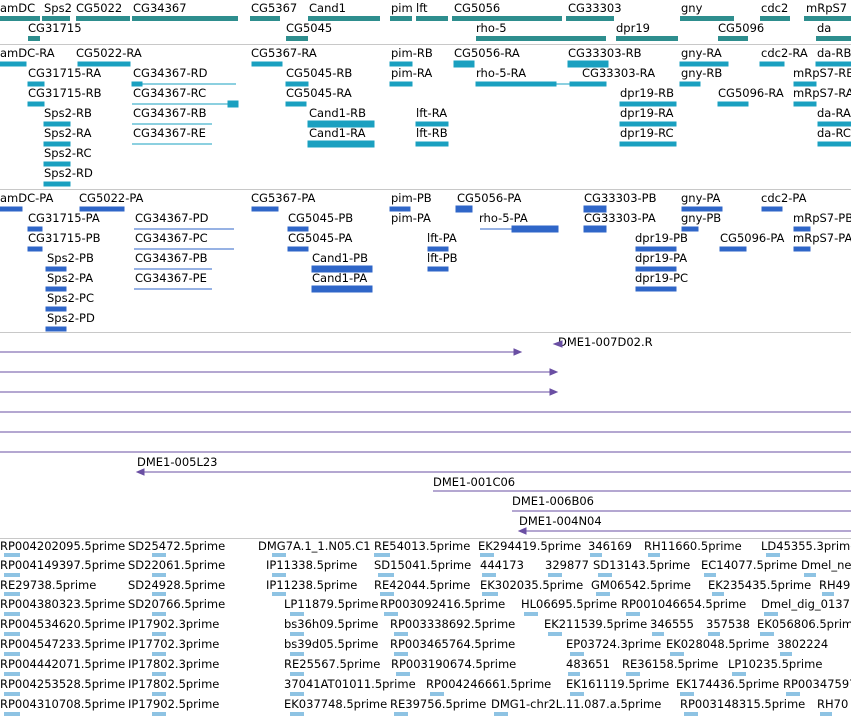 The image size is (851, 721). Describe the element at coordinates (425, 28) in the screenshot. I see `gene-glyphs` at that location.